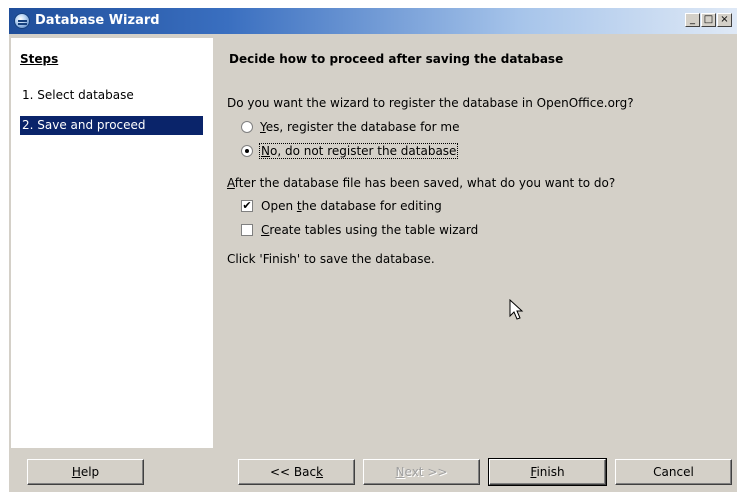  I want to click on register-no-label: No, do not register the database, so click(358, 151).